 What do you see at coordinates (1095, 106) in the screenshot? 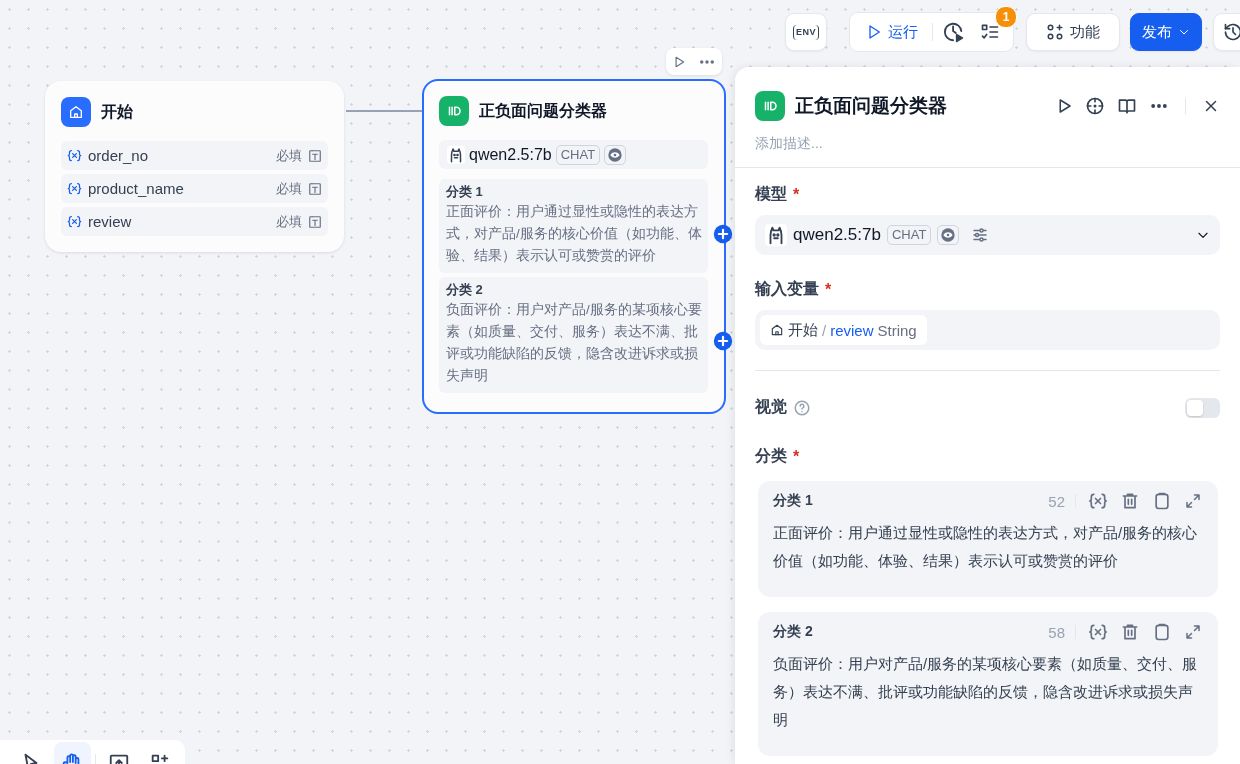
I see `crosshair-icon` at bounding box center [1095, 106].